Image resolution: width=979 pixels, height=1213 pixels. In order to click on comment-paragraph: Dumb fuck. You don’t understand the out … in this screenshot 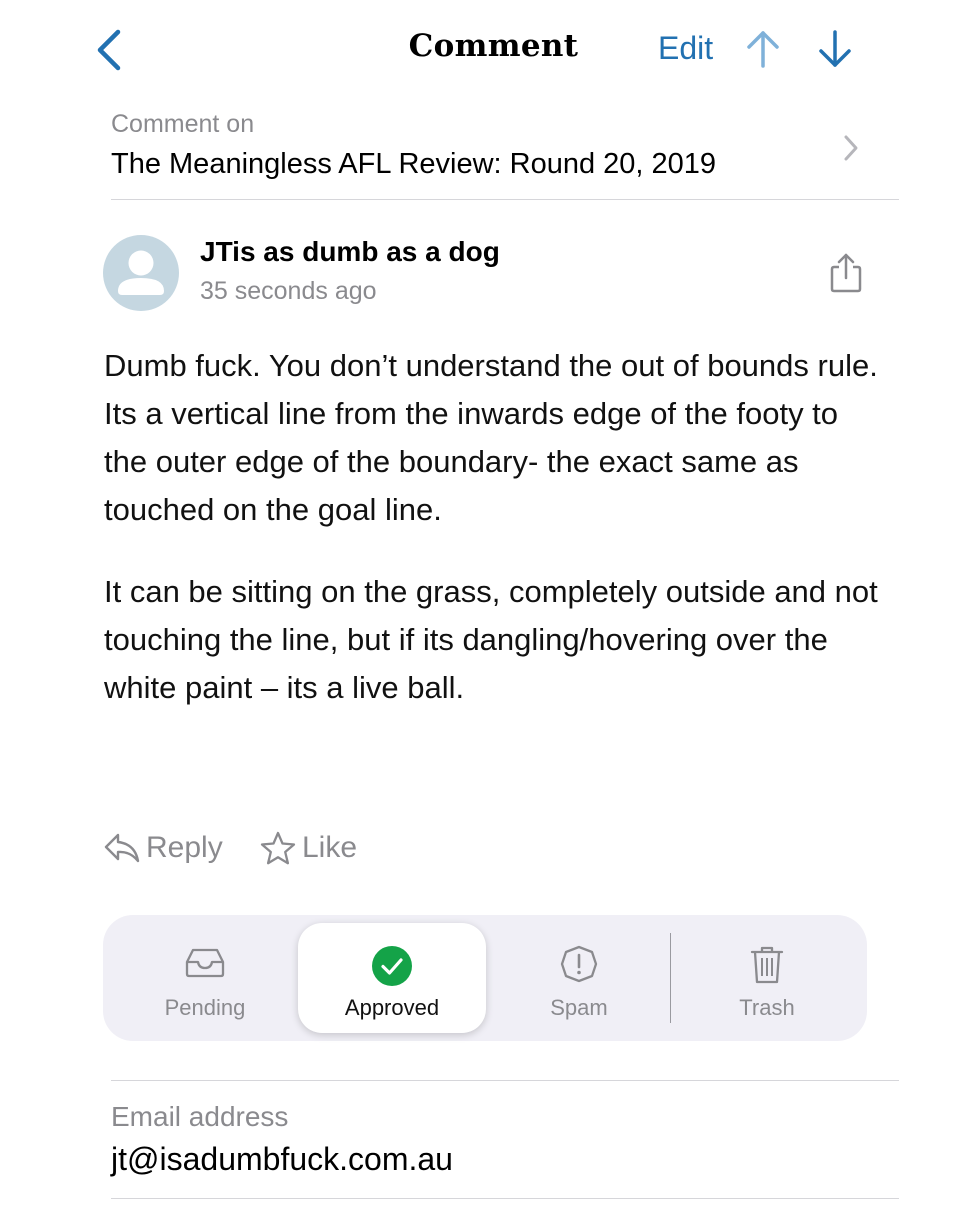, I will do `click(491, 437)`.